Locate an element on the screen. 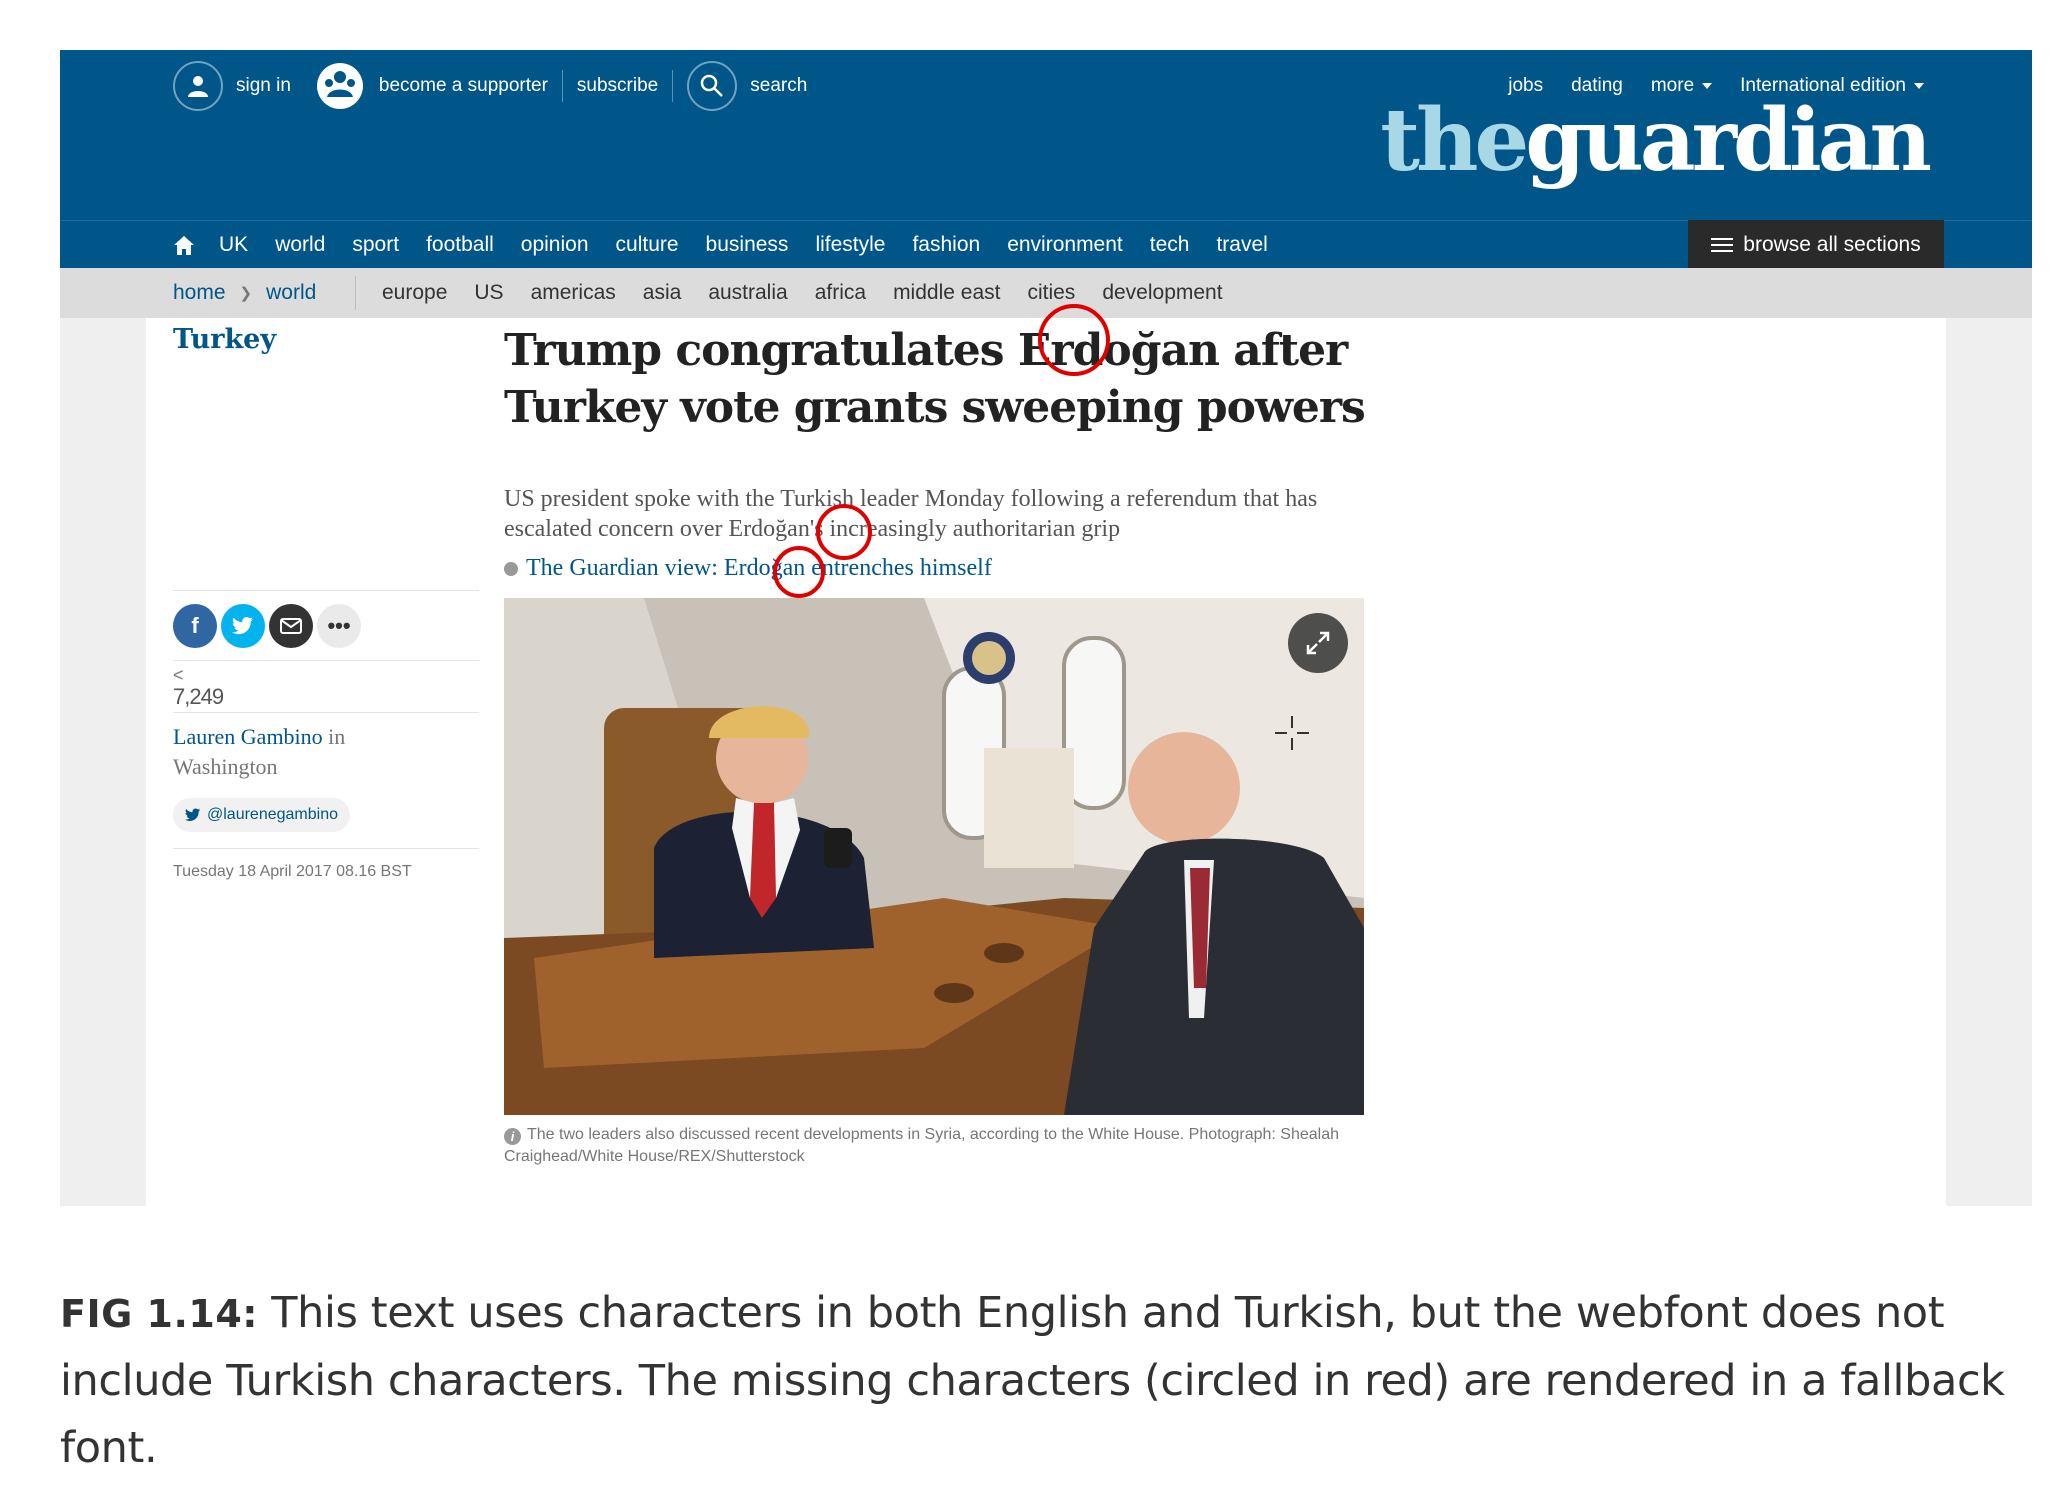  home-icon is located at coordinates (184, 245).